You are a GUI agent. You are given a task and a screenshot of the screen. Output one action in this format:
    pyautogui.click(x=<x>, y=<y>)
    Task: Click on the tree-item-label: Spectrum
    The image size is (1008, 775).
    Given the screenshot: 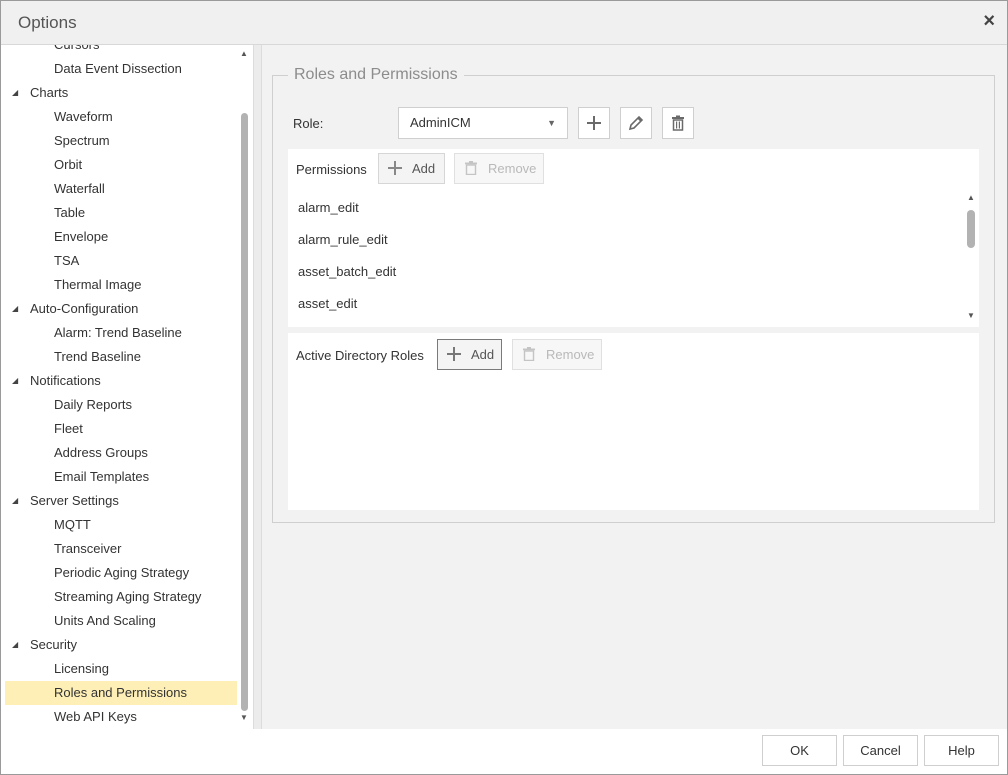 What is the action you would take?
    pyautogui.click(x=82, y=140)
    